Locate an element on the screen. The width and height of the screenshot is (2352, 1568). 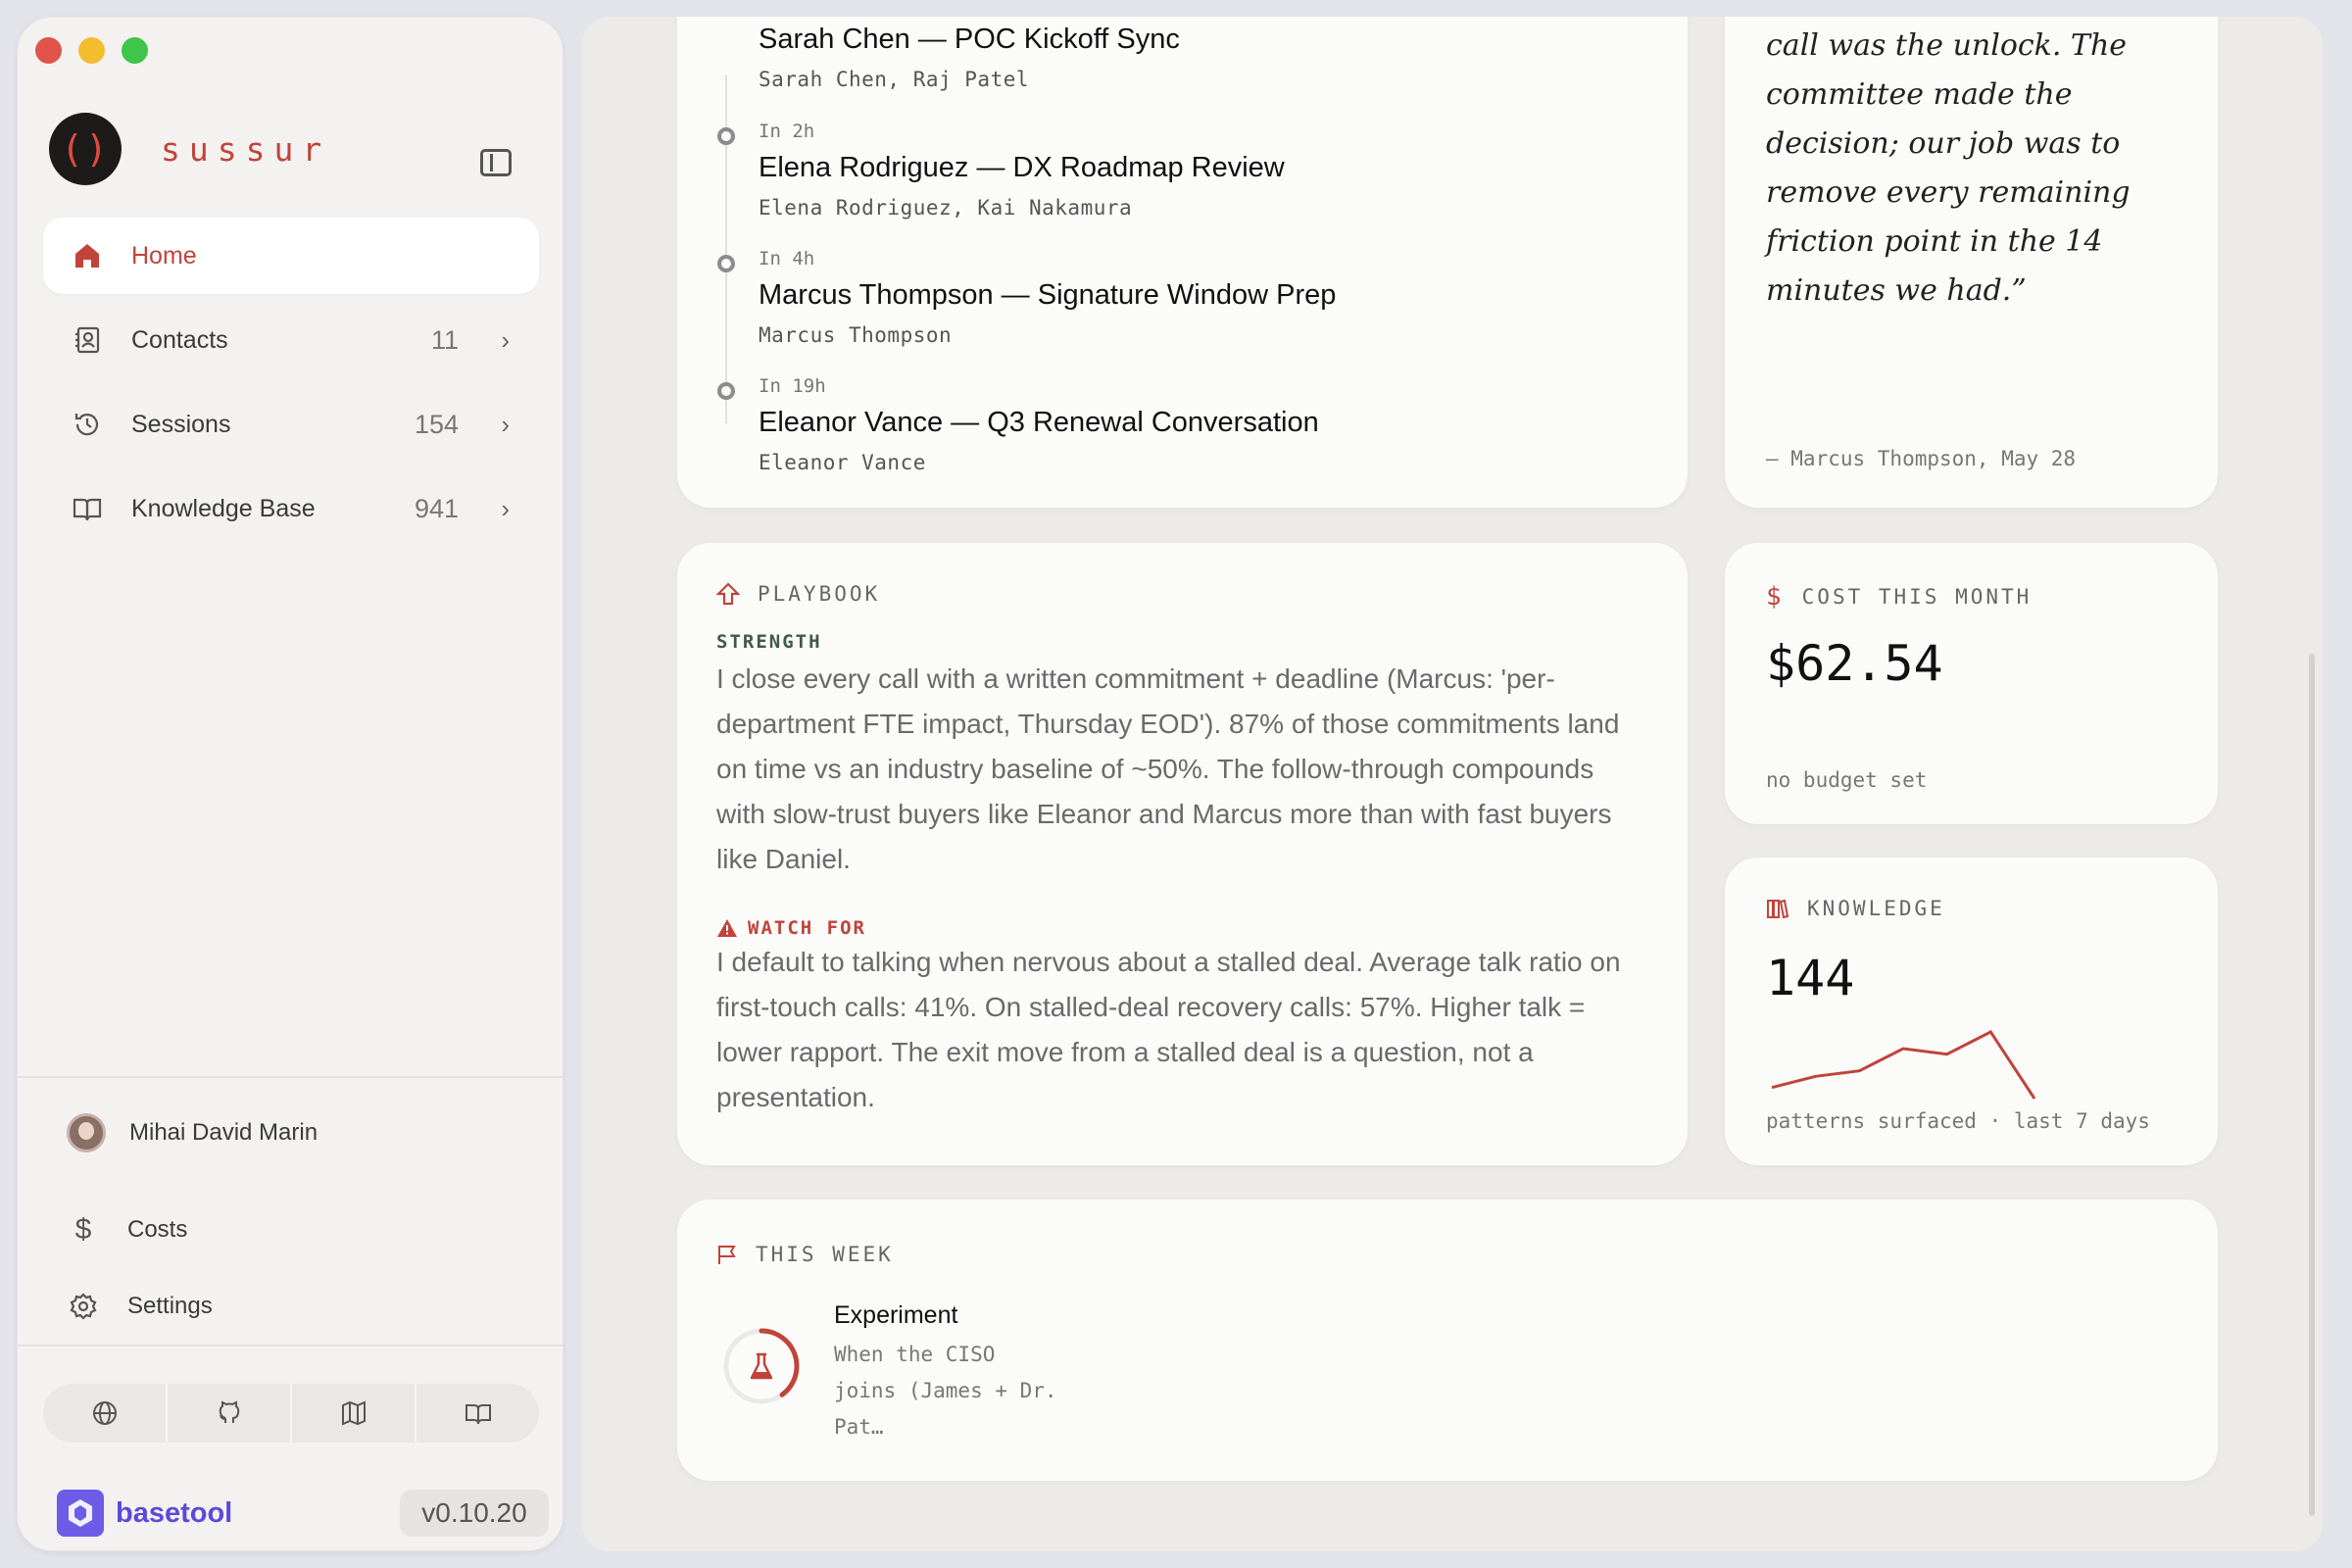
avatar is located at coordinates (86, 1132).